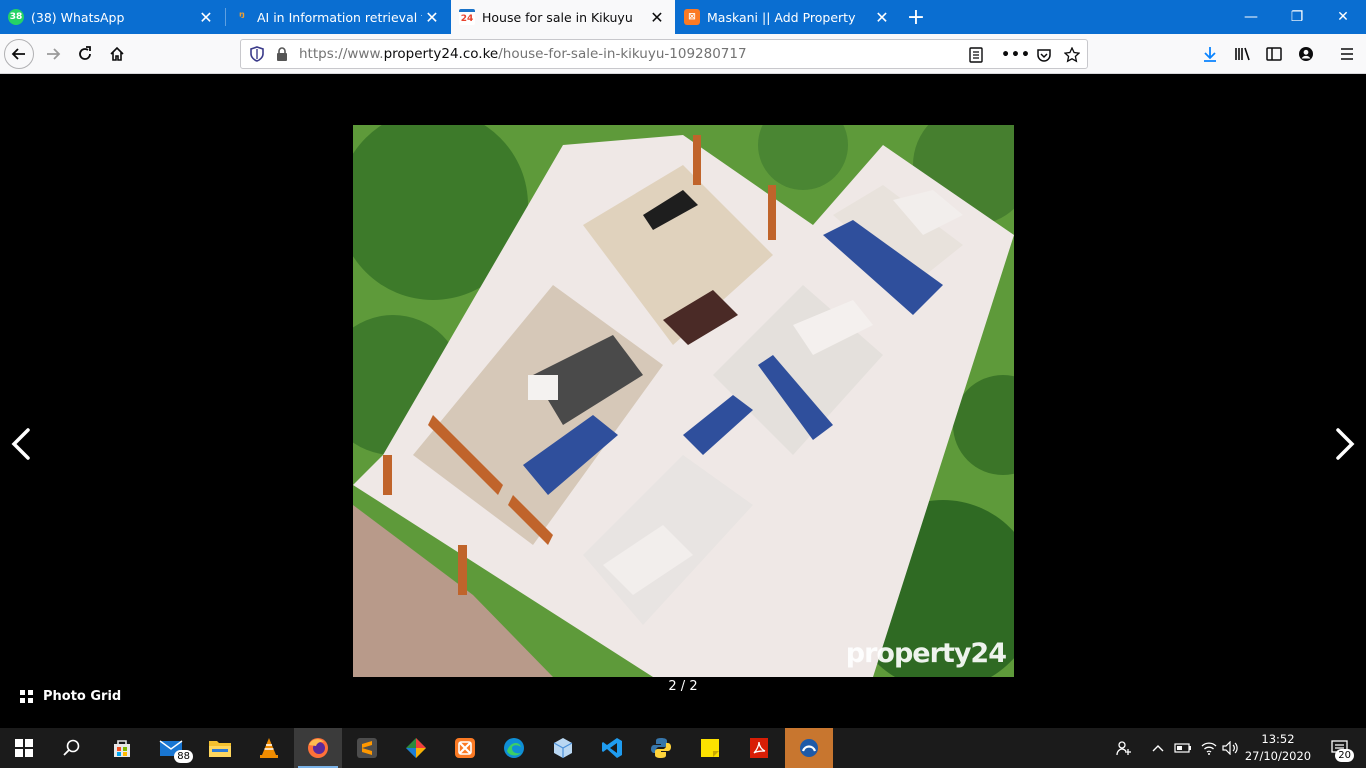 This screenshot has width=1366, height=768. I want to click on tracking-shield-icon, so click(257, 54).